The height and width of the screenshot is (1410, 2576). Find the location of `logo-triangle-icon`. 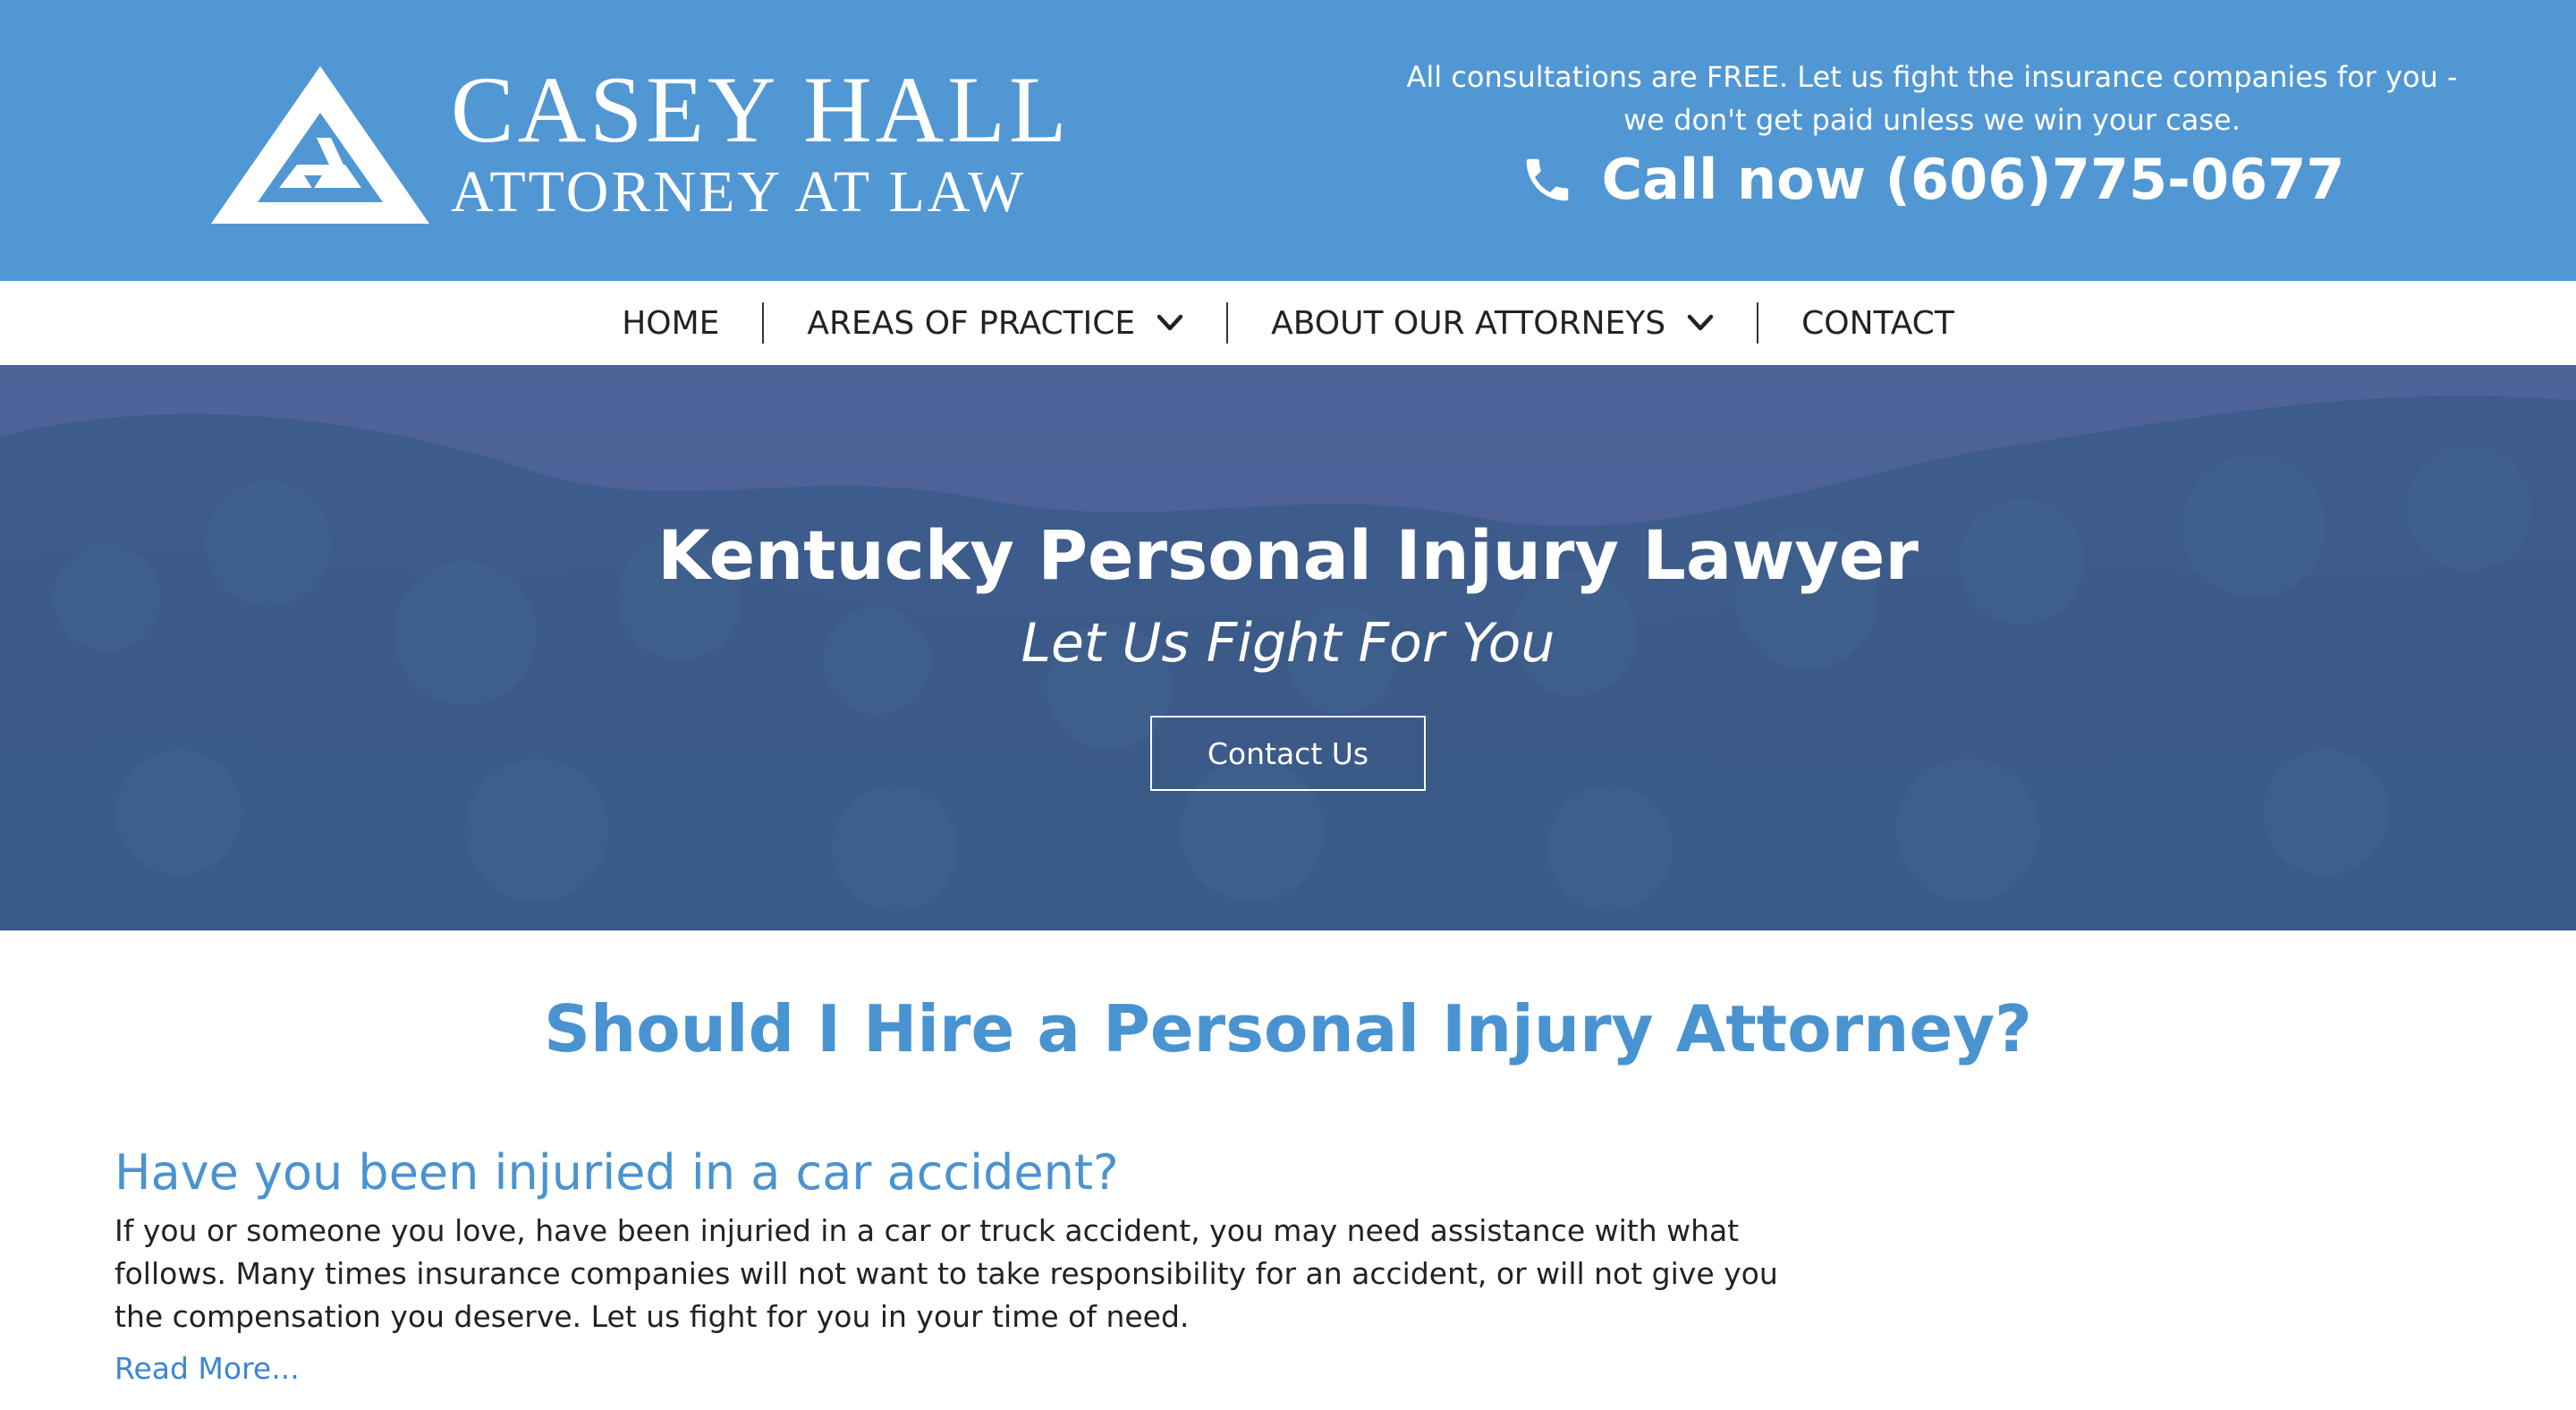

logo-triangle-icon is located at coordinates (320, 145).